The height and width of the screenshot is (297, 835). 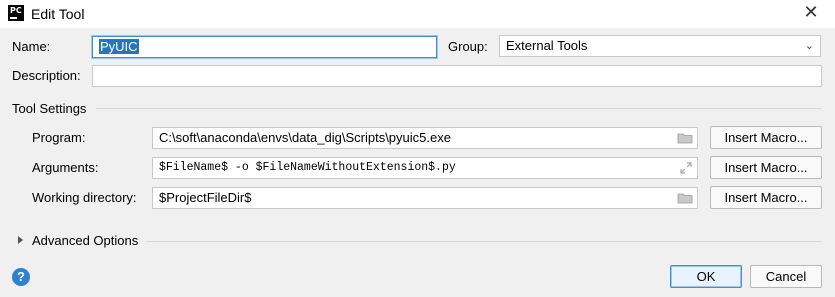 What do you see at coordinates (811, 13) in the screenshot?
I see `close-icon: ✕` at bounding box center [811, 13].